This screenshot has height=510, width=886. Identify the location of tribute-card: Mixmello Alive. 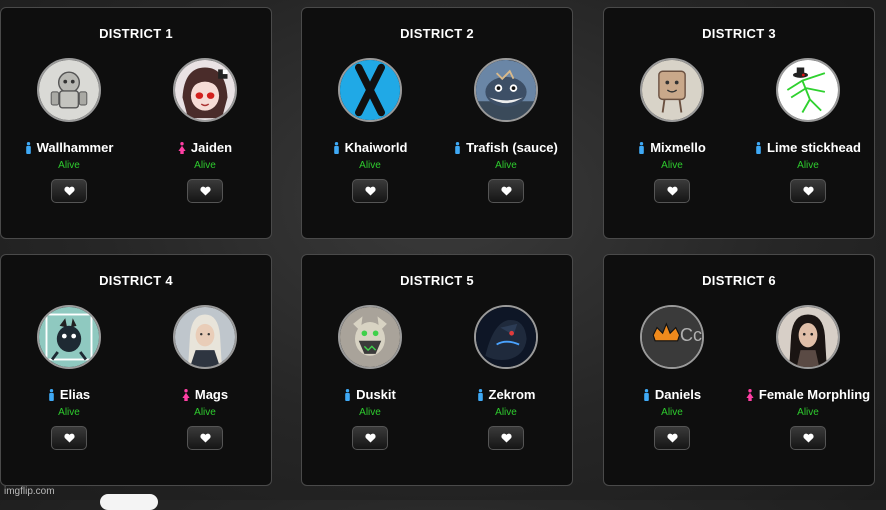
(672, 130).